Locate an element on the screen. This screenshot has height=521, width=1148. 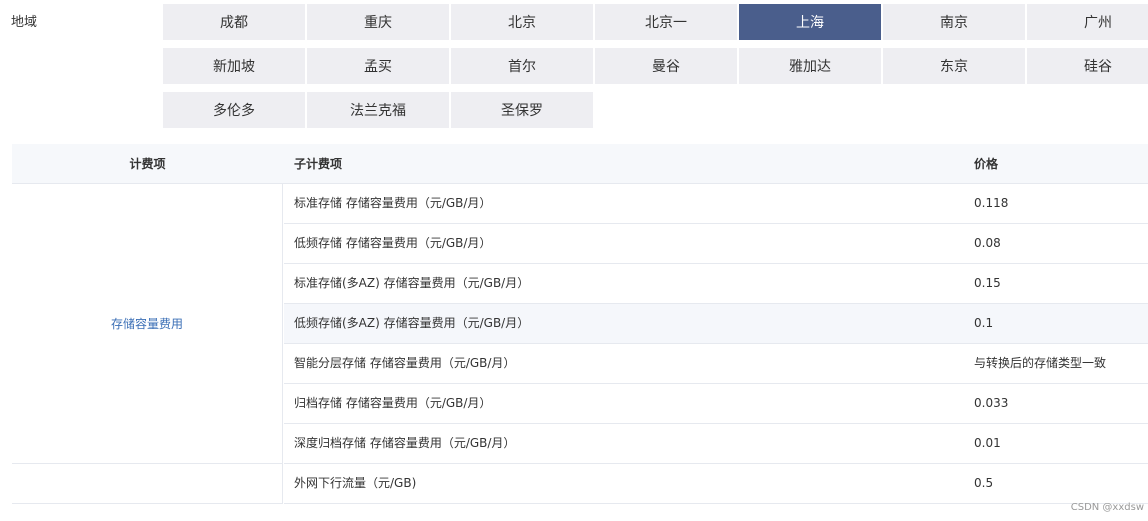
region-option-jakarta: 雅加达 is located at coordinates (810, 66).